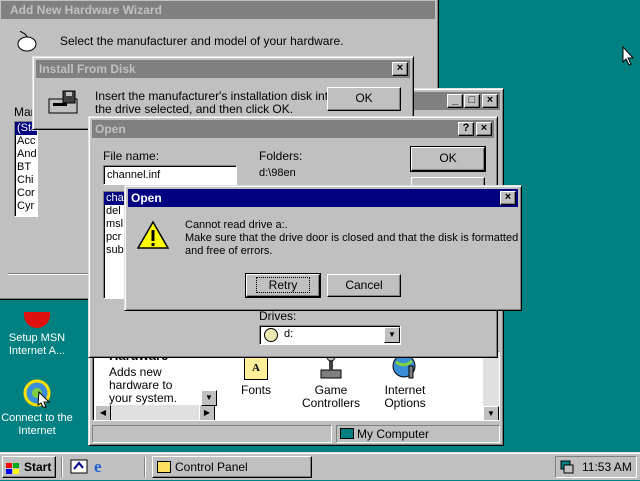 The width and height of the screenshot is (640, 481). Describe the element at coordinates (256, 368) in the screenshot. I see `fonts-icon: A` at that location.